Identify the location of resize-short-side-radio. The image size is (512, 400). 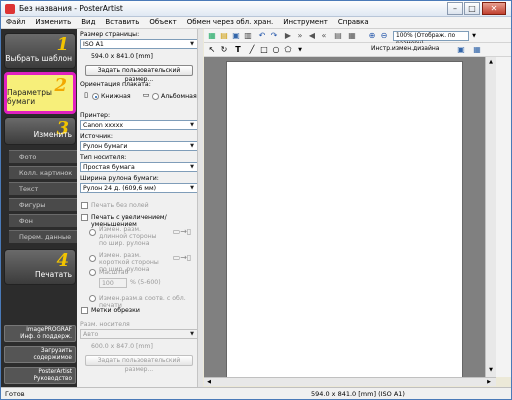
(92, 258).